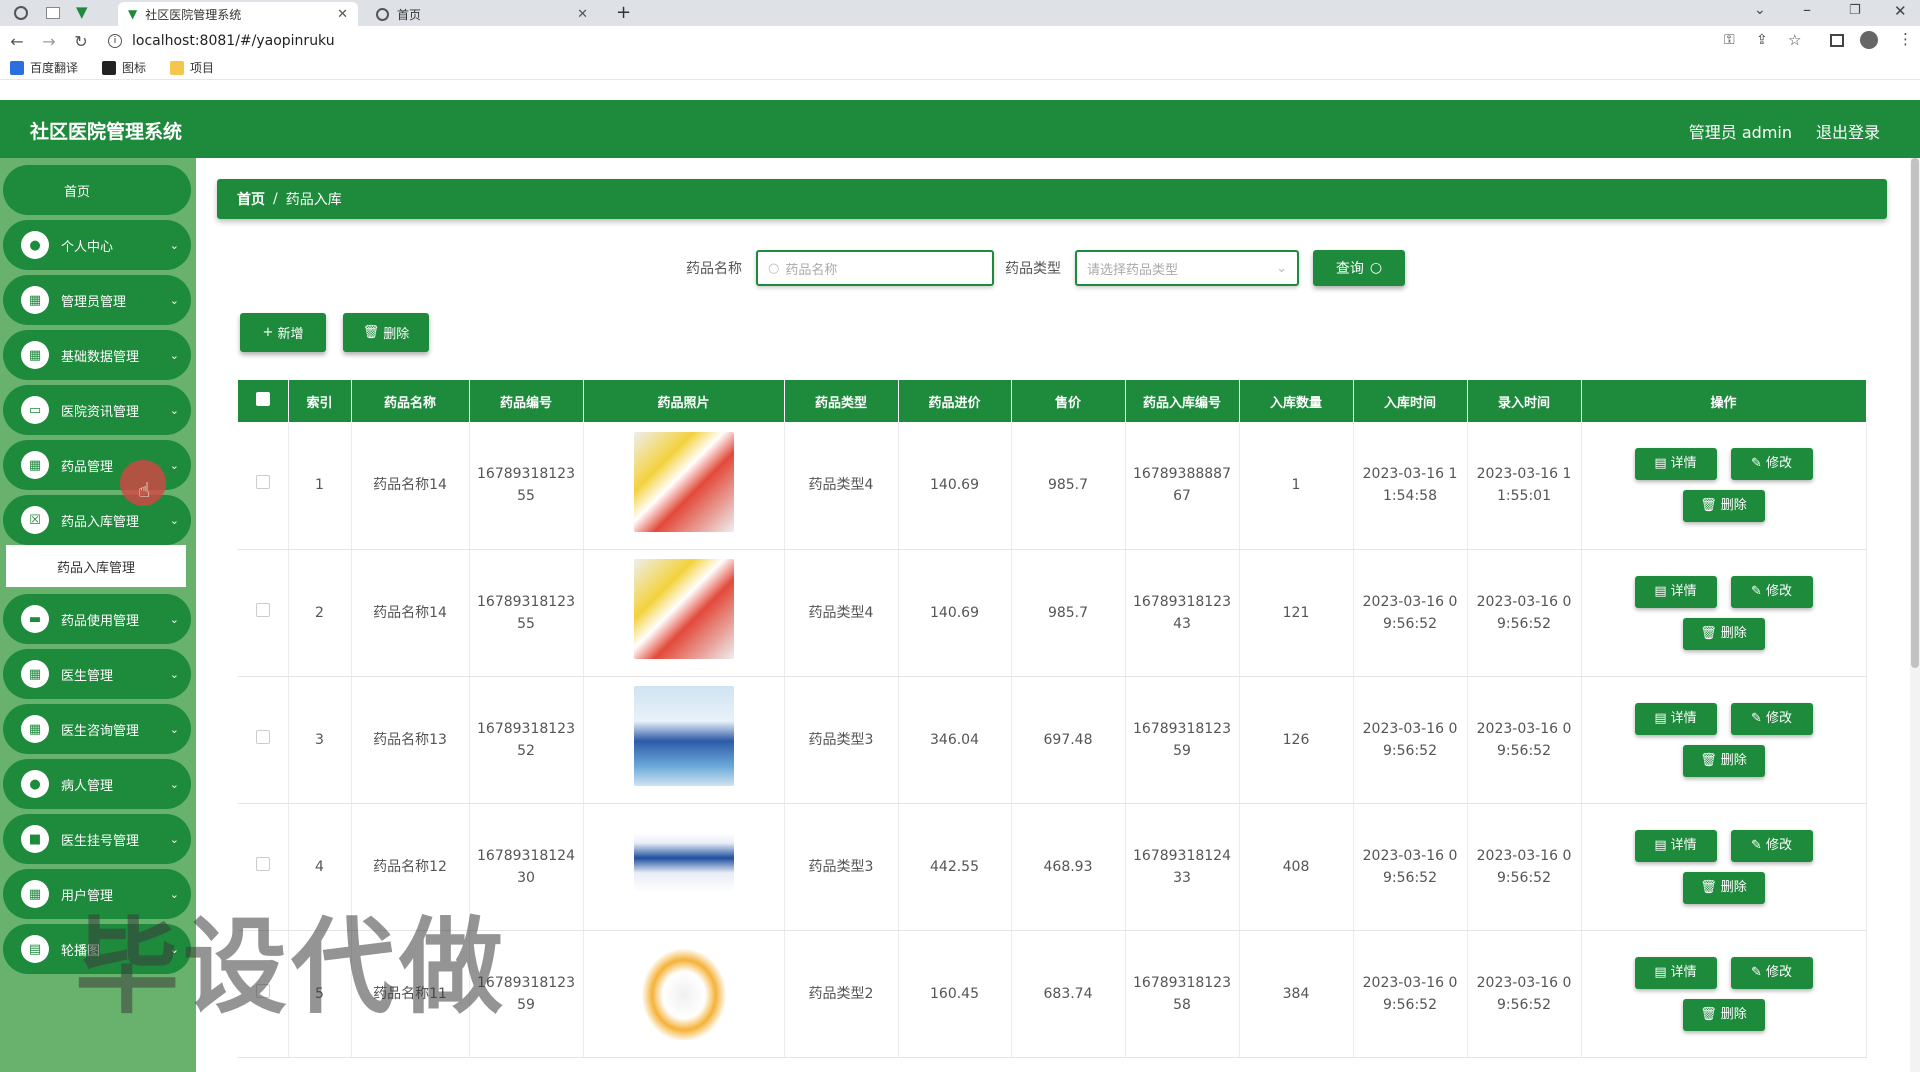 This screenshot has width=1920, height=1072. Describe the element at coordinates (1052, 199) in the screenshot. I see `breadcrumb: 首页 / 药品入库` at that location.